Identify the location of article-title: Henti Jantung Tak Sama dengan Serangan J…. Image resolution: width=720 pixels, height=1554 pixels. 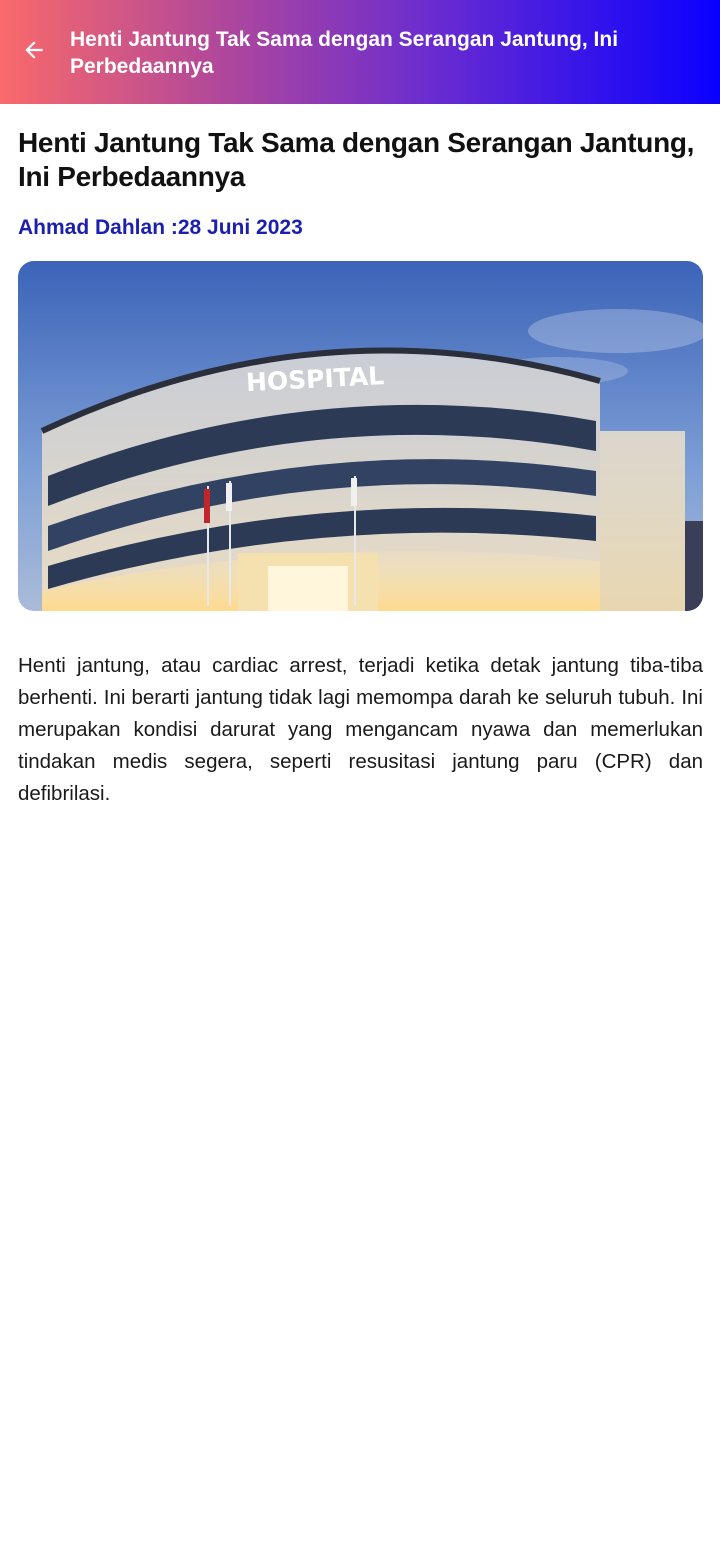
(356, 159).